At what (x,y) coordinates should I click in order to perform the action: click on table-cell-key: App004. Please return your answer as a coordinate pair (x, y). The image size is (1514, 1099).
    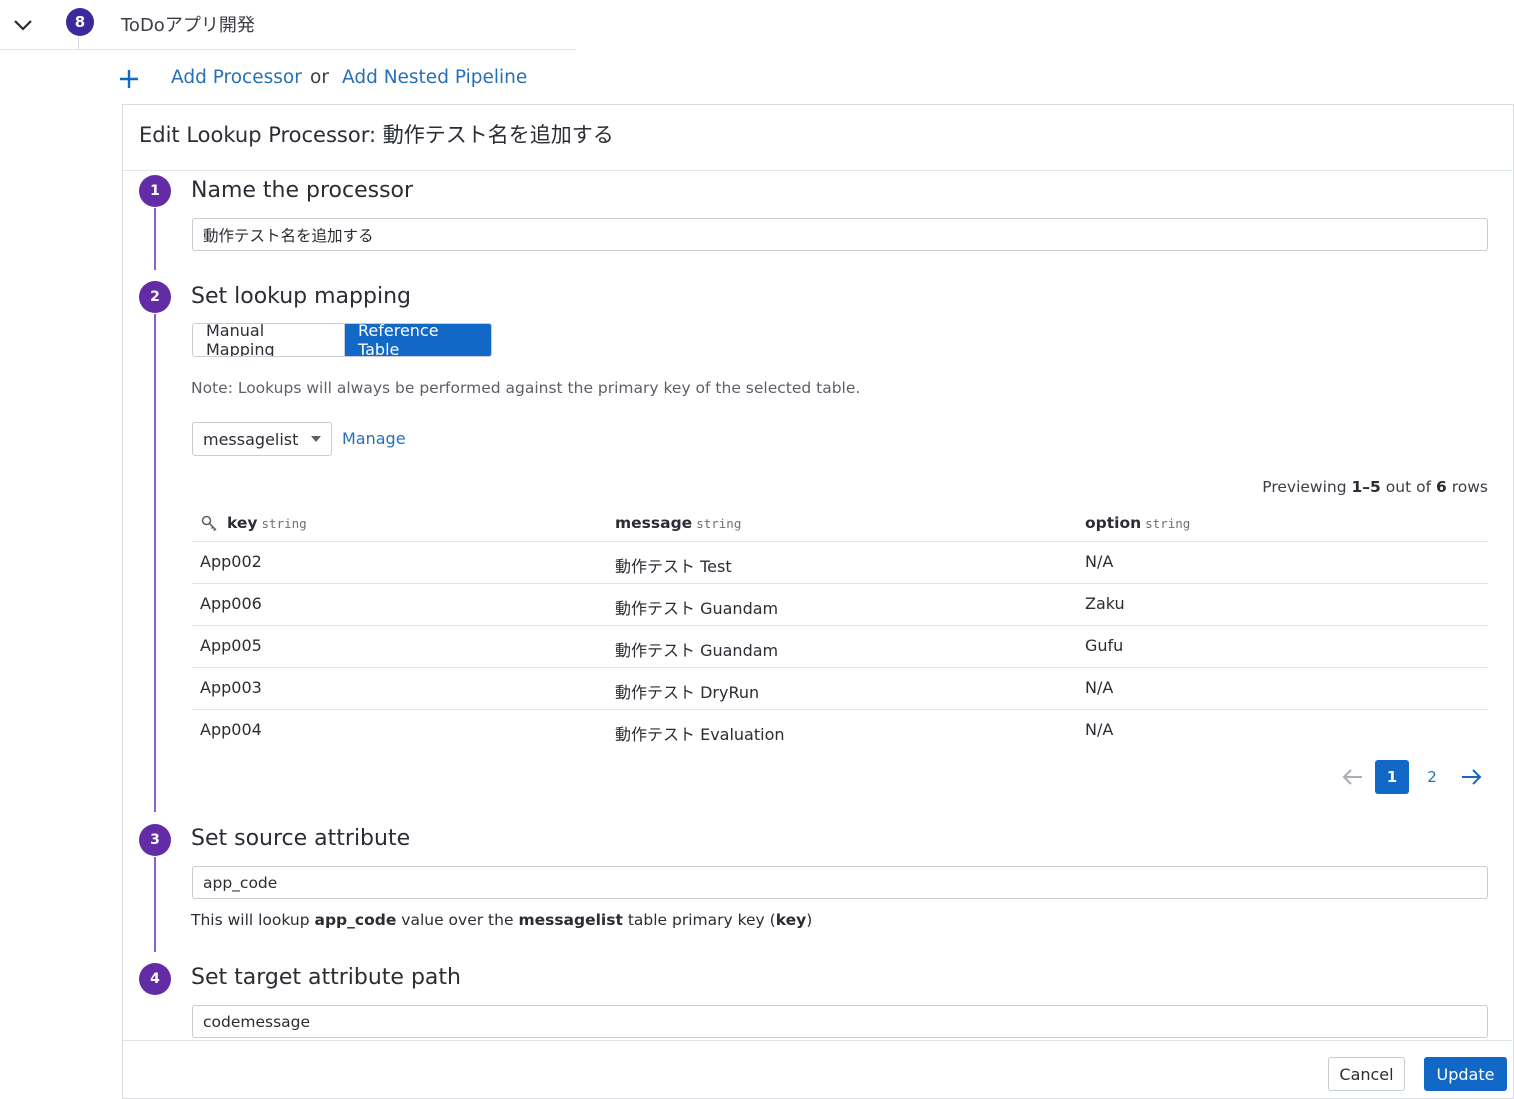
    Looking at the image, I should click on (231, 729).